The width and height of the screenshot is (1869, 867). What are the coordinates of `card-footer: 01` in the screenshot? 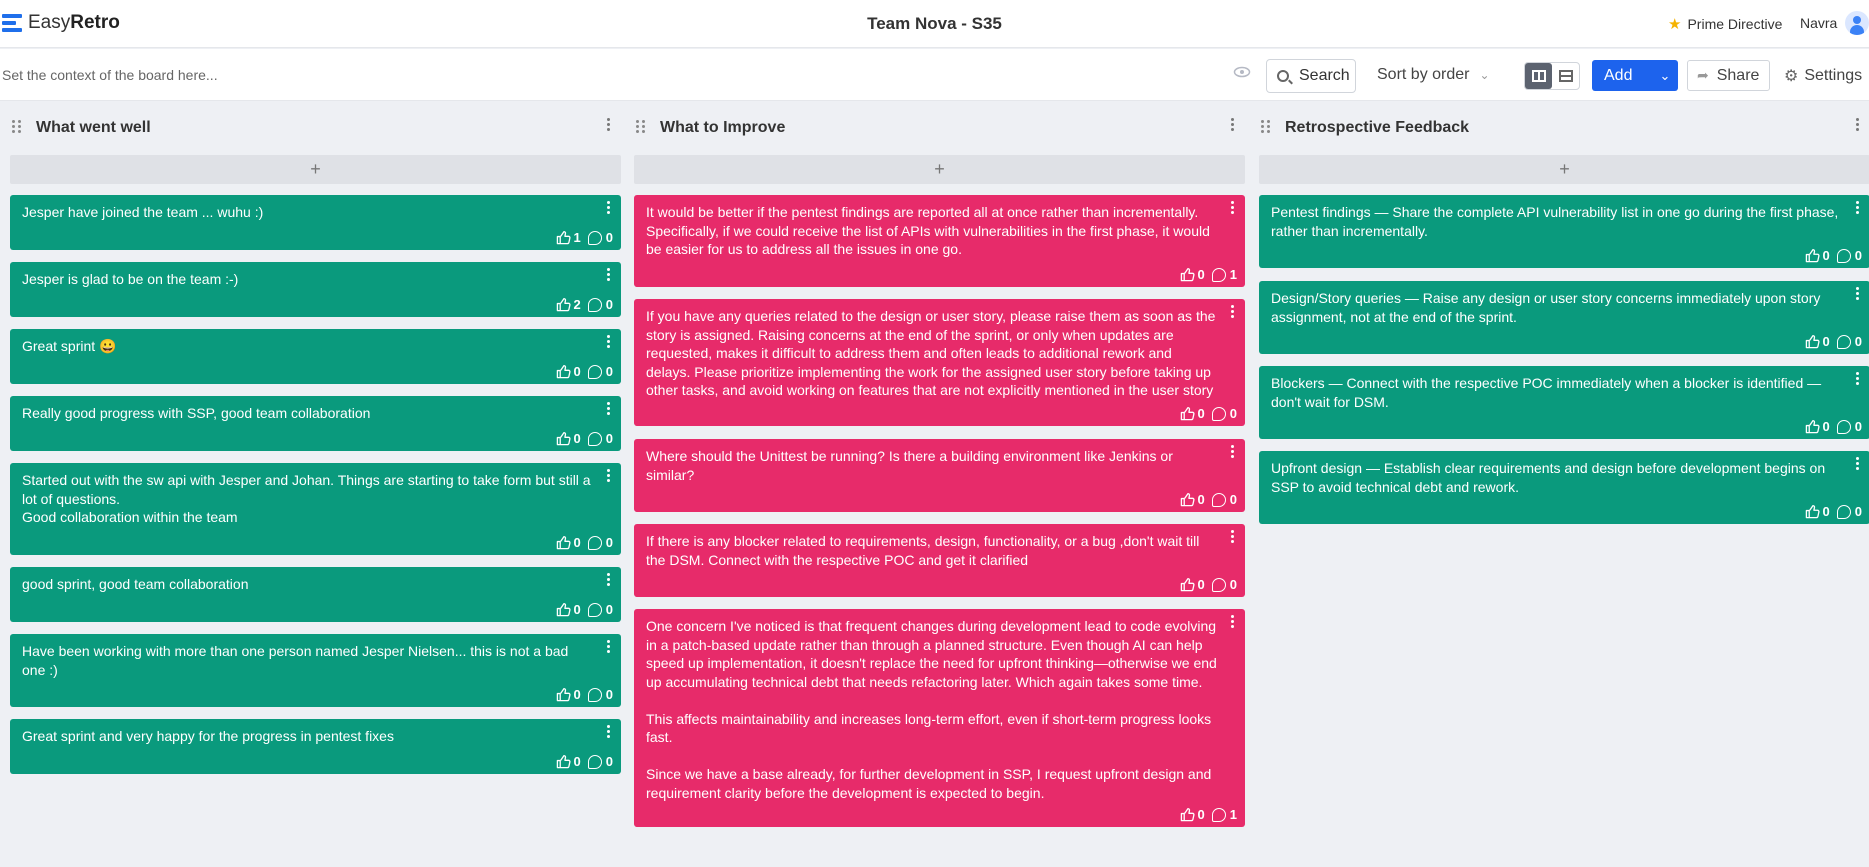 It's located at (1208, 814).